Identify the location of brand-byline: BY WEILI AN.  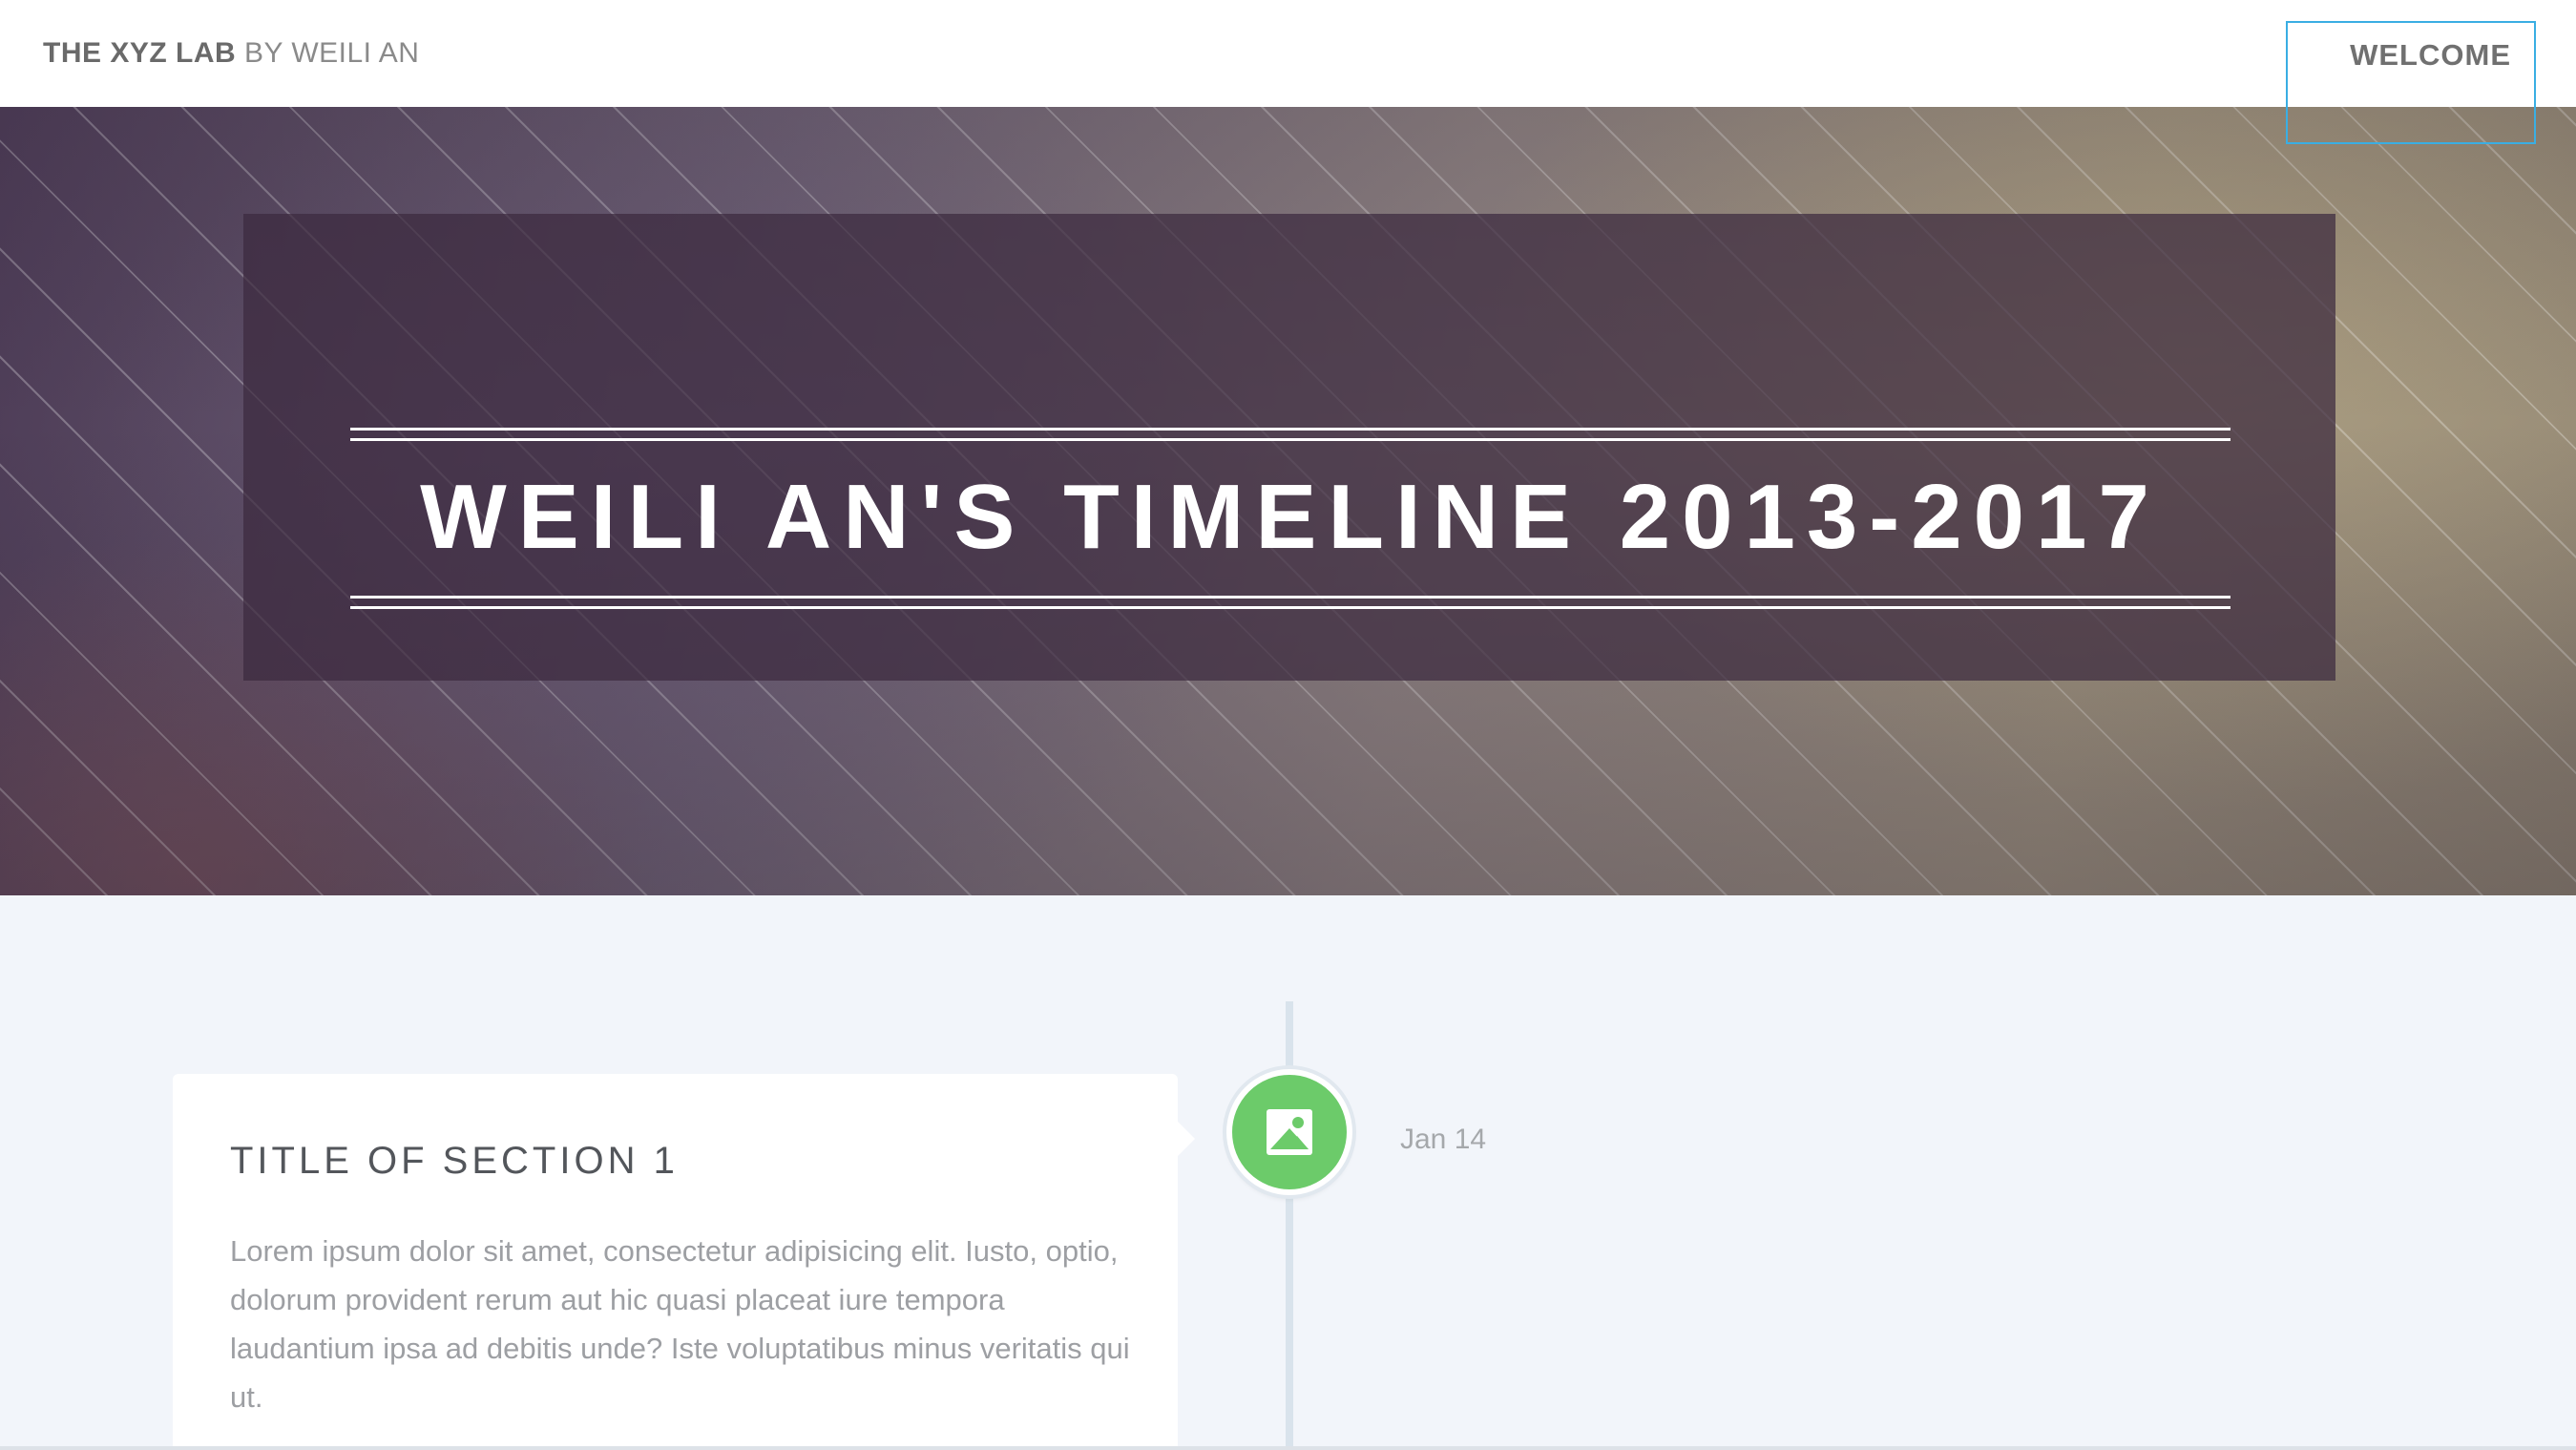
(332, 53).